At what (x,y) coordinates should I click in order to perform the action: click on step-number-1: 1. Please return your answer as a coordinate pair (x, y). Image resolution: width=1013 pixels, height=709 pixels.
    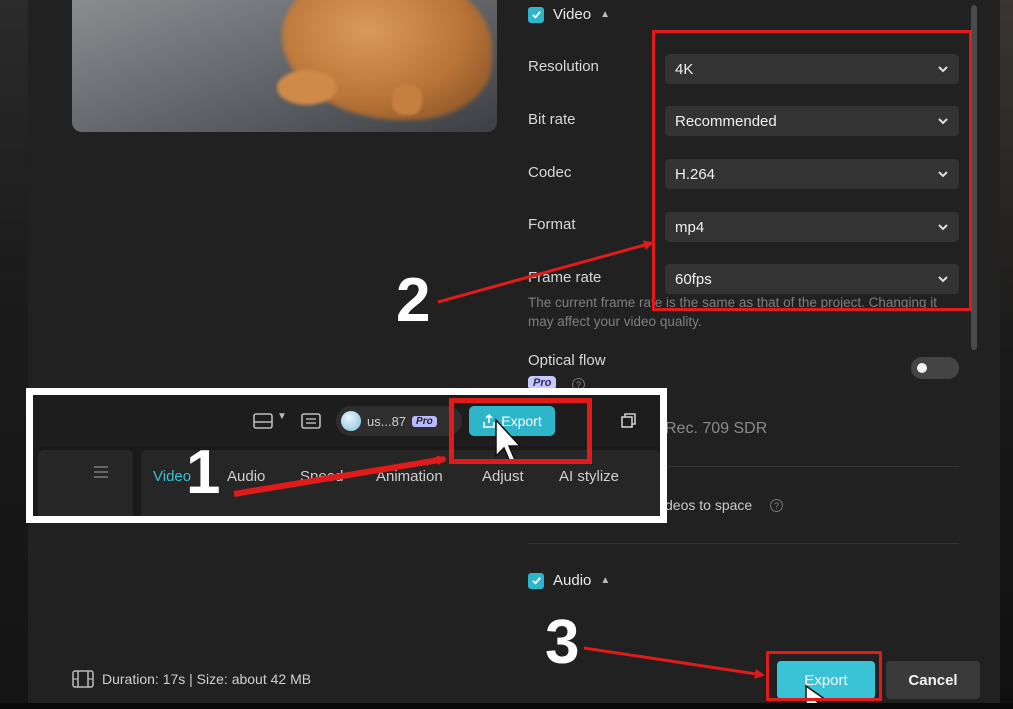
    Looking at the image, I should click on (203, 472).